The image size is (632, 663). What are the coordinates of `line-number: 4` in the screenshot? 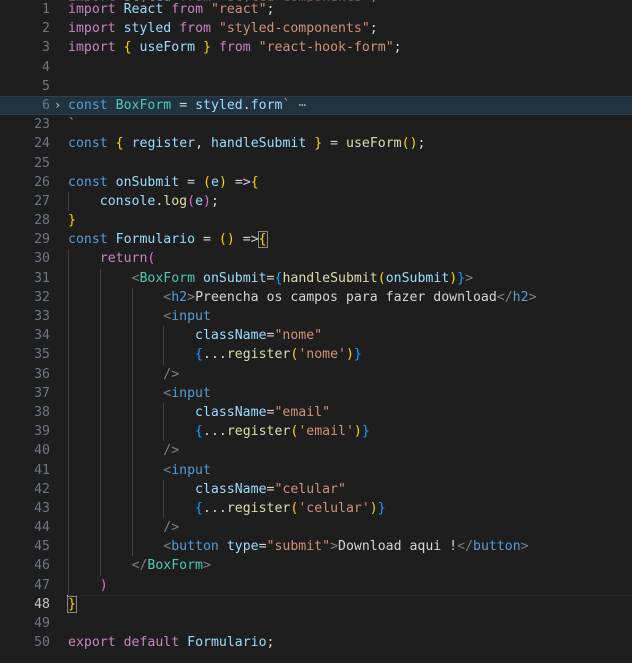 It's located at (46, 67).